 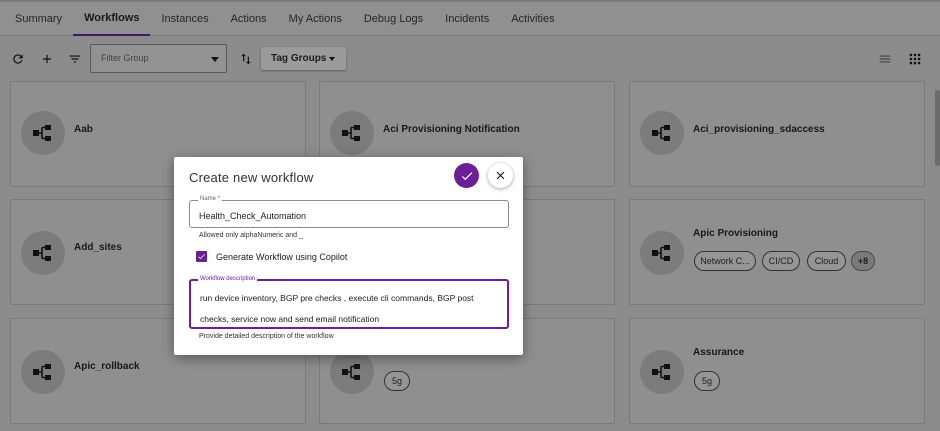 I want to click on tab-summary: Summary, so click(x=38, y=19).